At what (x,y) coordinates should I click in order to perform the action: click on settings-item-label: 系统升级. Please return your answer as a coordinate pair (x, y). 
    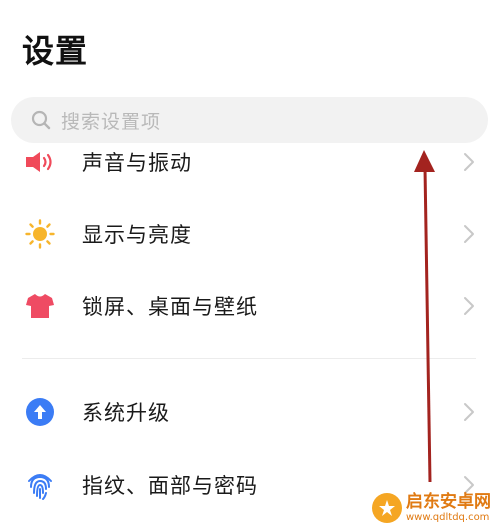
    Looking at the image, I should click on (126, 413).